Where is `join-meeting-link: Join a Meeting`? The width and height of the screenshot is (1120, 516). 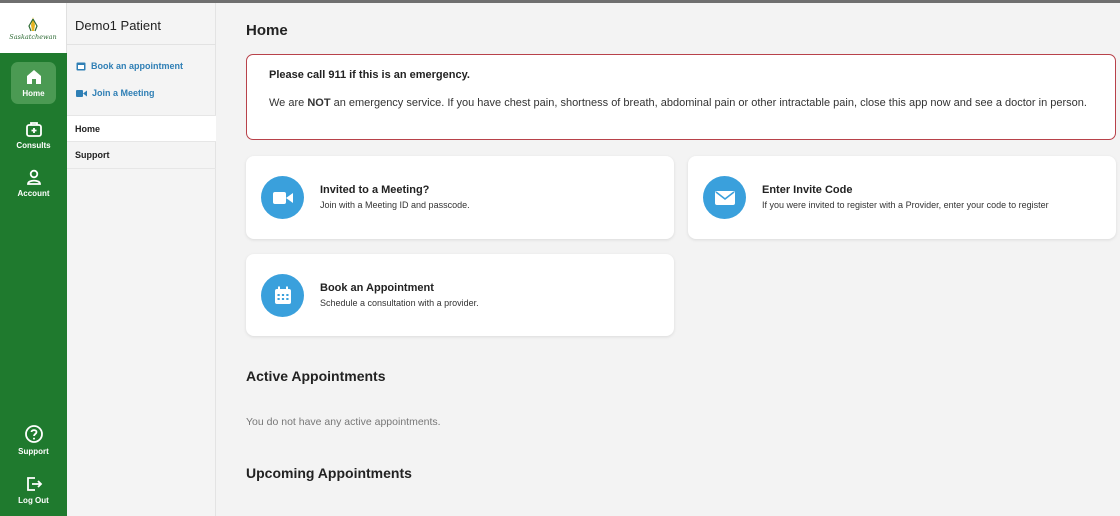
join-meeting-link: Join a Meeting is located at coordinates (115, 93).